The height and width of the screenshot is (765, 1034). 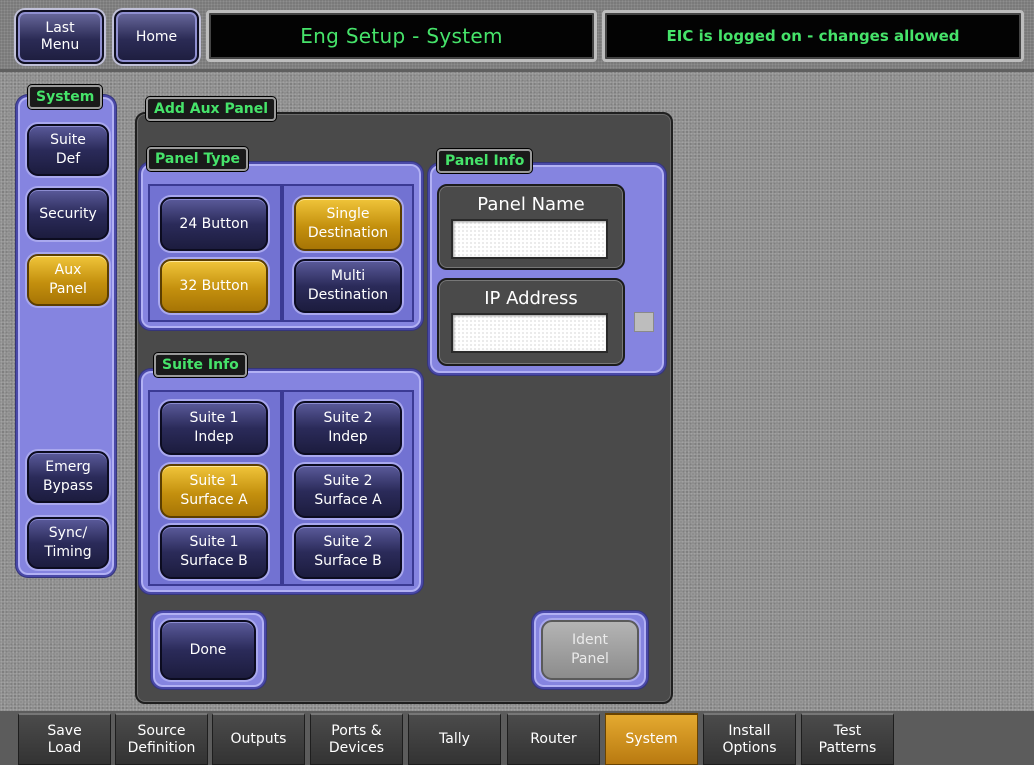 I want to click on sidebar-item-aux-panel: Aux Panel, so click(x=68, y=280).